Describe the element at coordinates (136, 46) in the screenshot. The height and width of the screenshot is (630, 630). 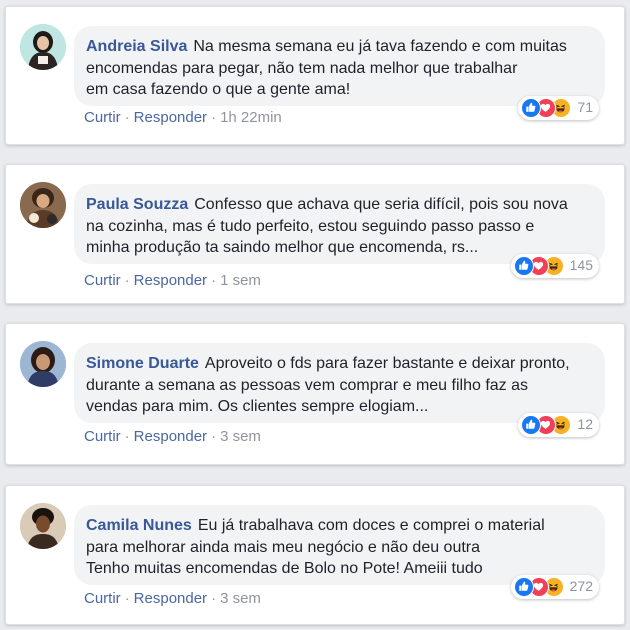
I see `author-name: Andreia Silva` at that location.